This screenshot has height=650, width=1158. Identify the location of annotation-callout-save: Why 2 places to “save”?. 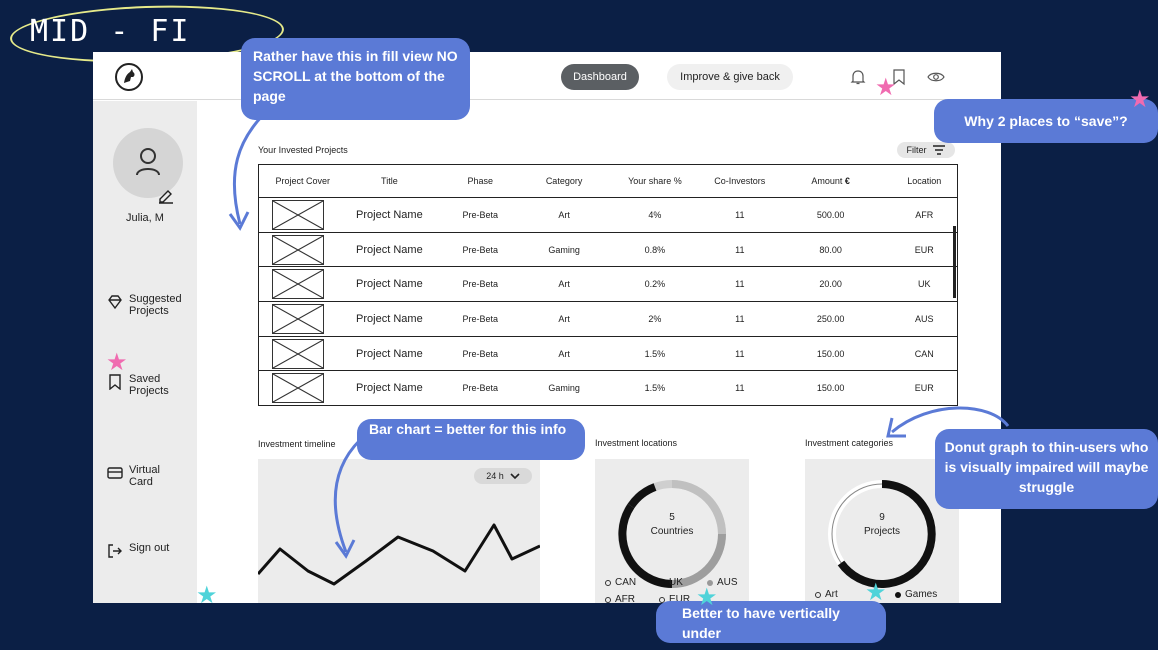
(1046, 121).